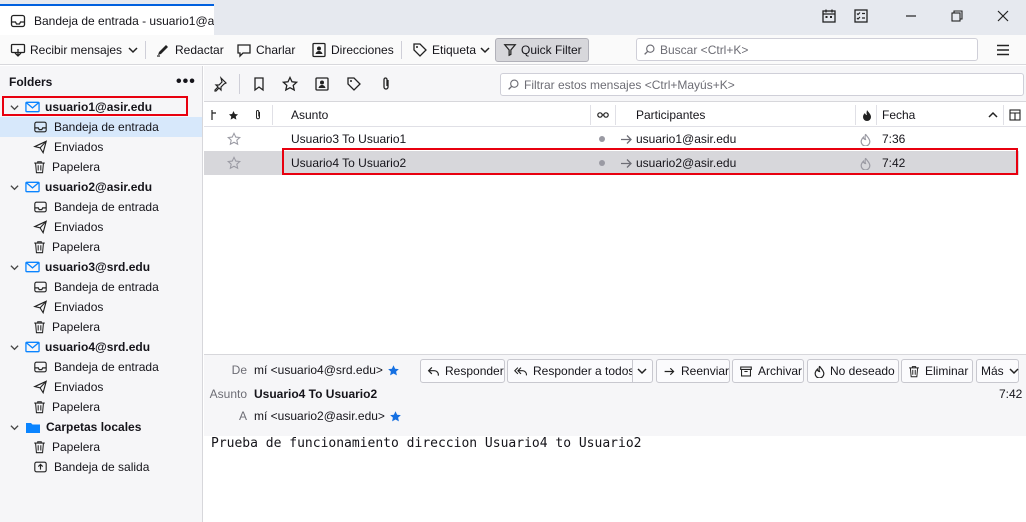 The width and height of the screenshot is (1026, 522). What do you see at coordinates (31, 82) in the screenshot?
I see `folders-header: Folders` at bounding box center [31, 82].